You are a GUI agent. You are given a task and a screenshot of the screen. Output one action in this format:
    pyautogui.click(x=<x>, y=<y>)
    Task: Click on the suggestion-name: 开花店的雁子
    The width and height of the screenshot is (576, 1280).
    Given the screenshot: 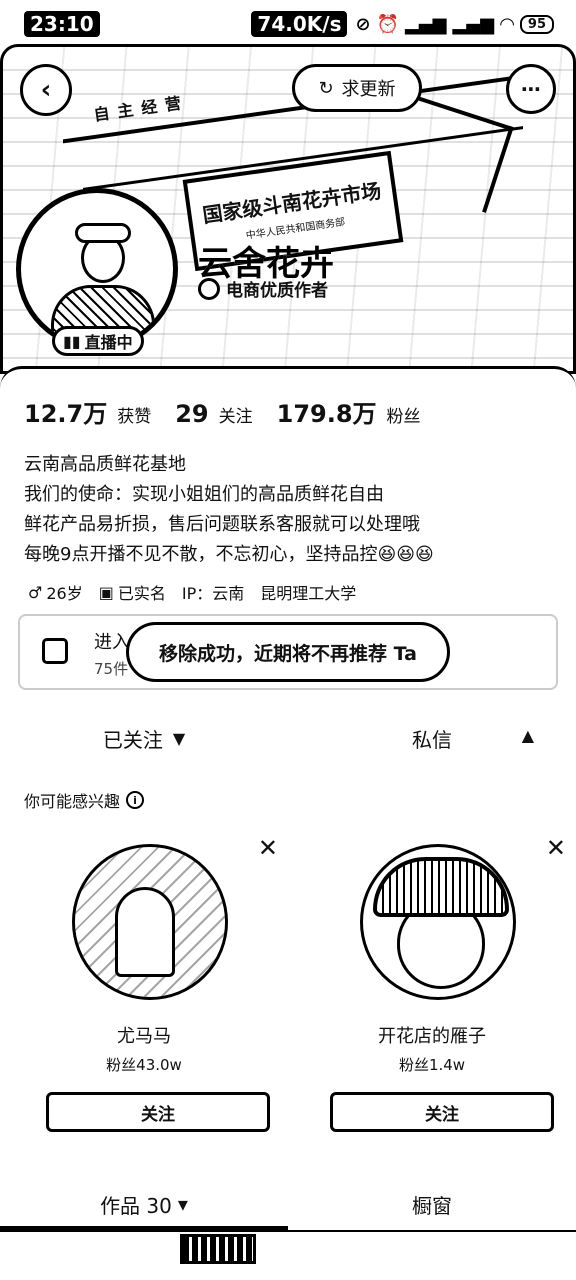 What is the action you would take?
    pyautogui.click(x=432, y=1036)
    